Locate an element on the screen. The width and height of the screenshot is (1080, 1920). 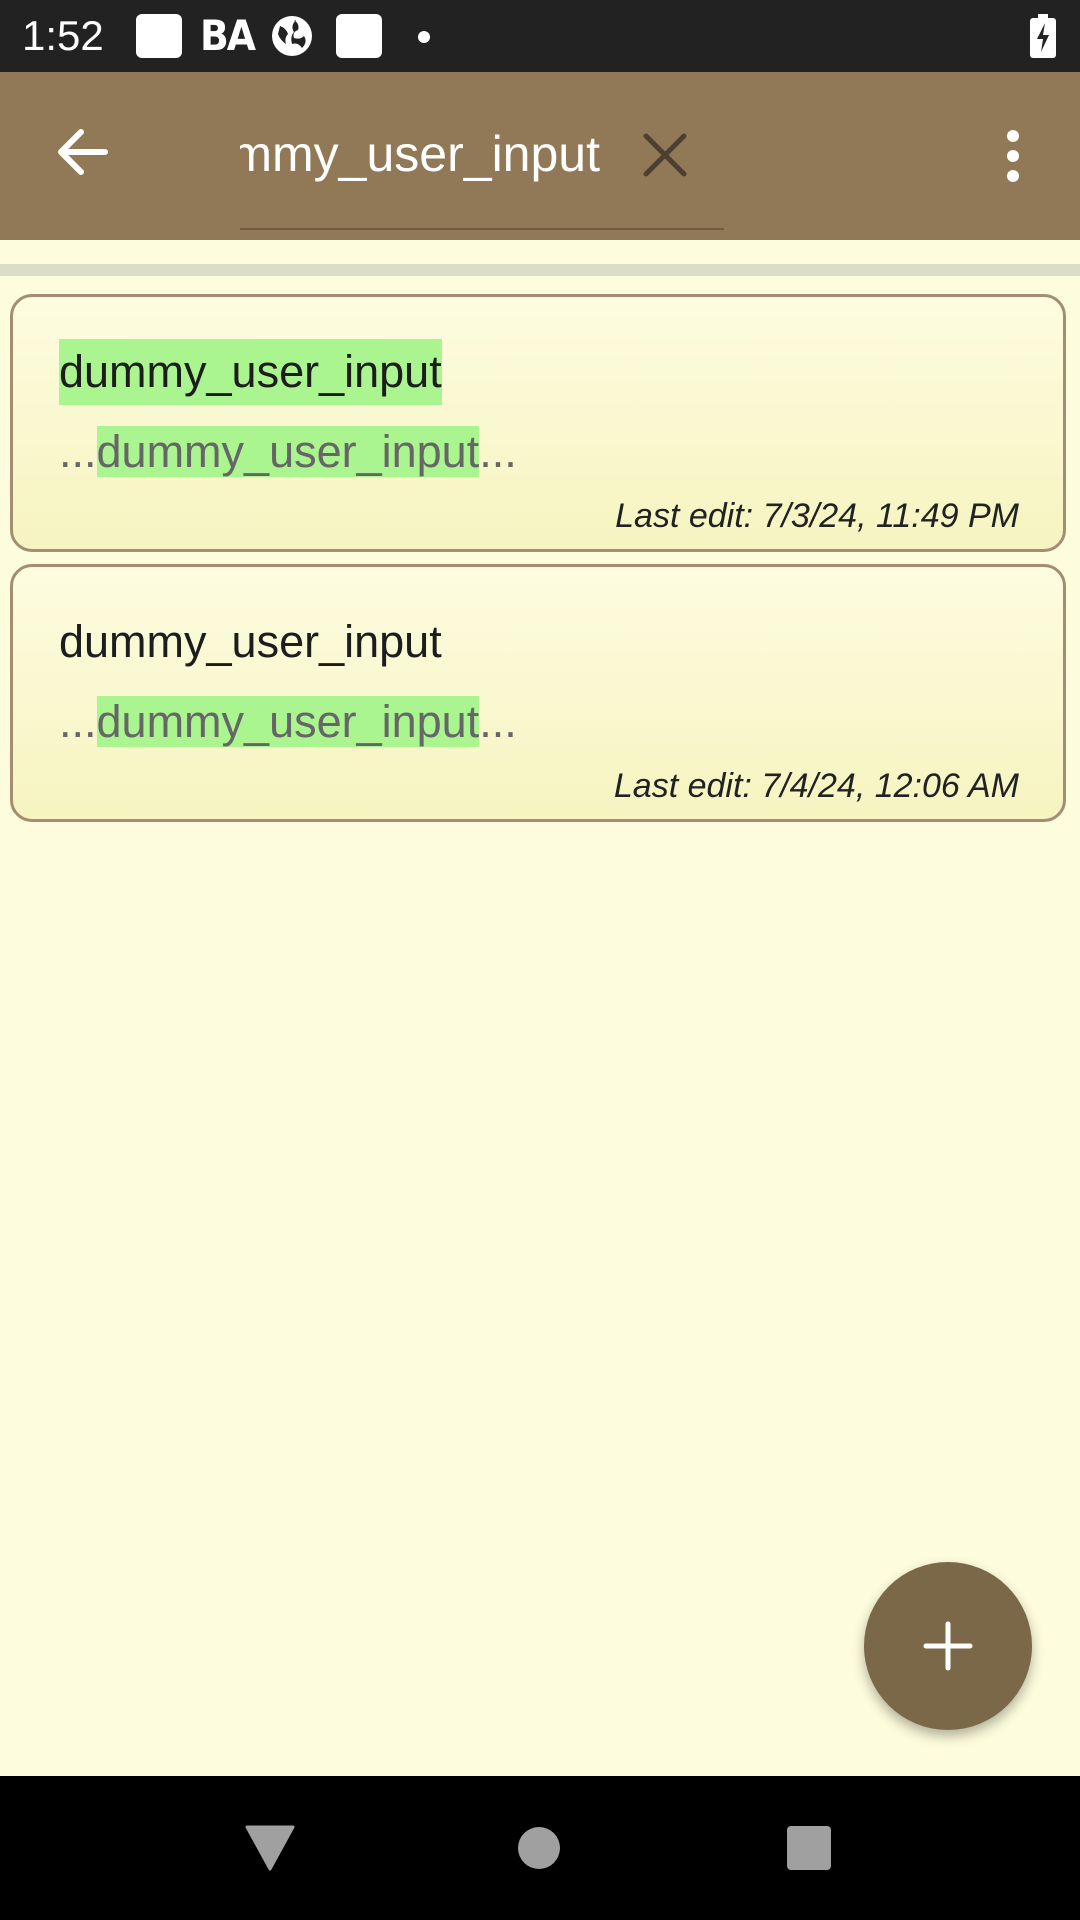
add-note-button is located at coordinates (948, 1646).